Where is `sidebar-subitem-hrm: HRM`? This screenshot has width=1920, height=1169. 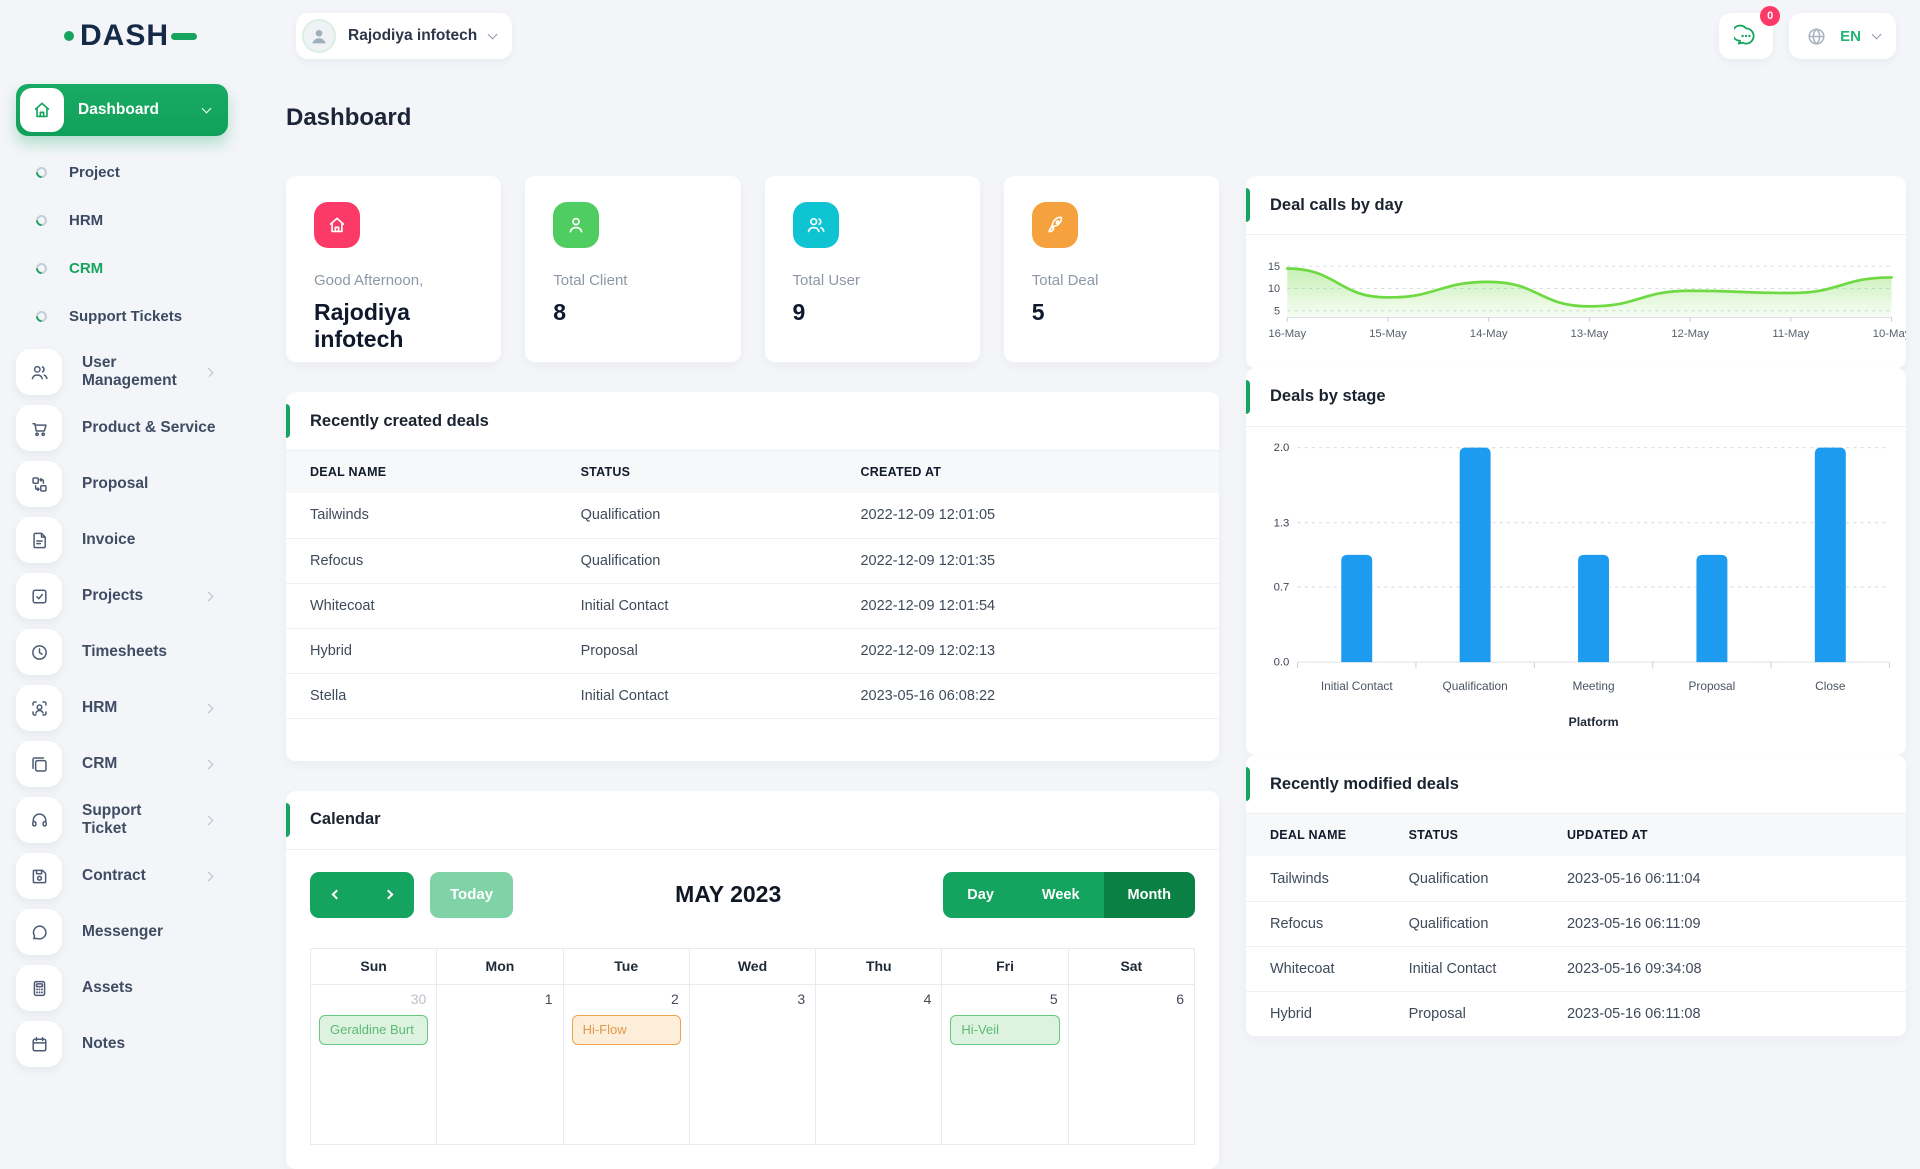 sidebar-subitem-hrm: HRM is located at coordinates (122, 220).